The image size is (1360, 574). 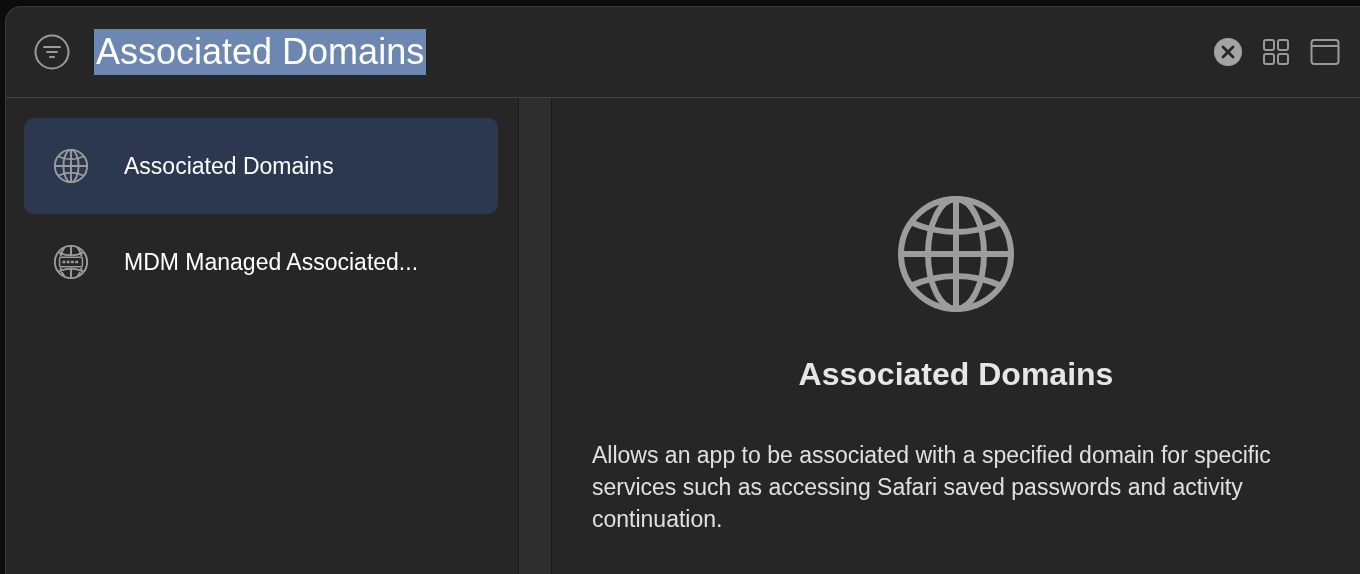 I want to click on search-field: Associated Domains, so click(x=644, y=52).